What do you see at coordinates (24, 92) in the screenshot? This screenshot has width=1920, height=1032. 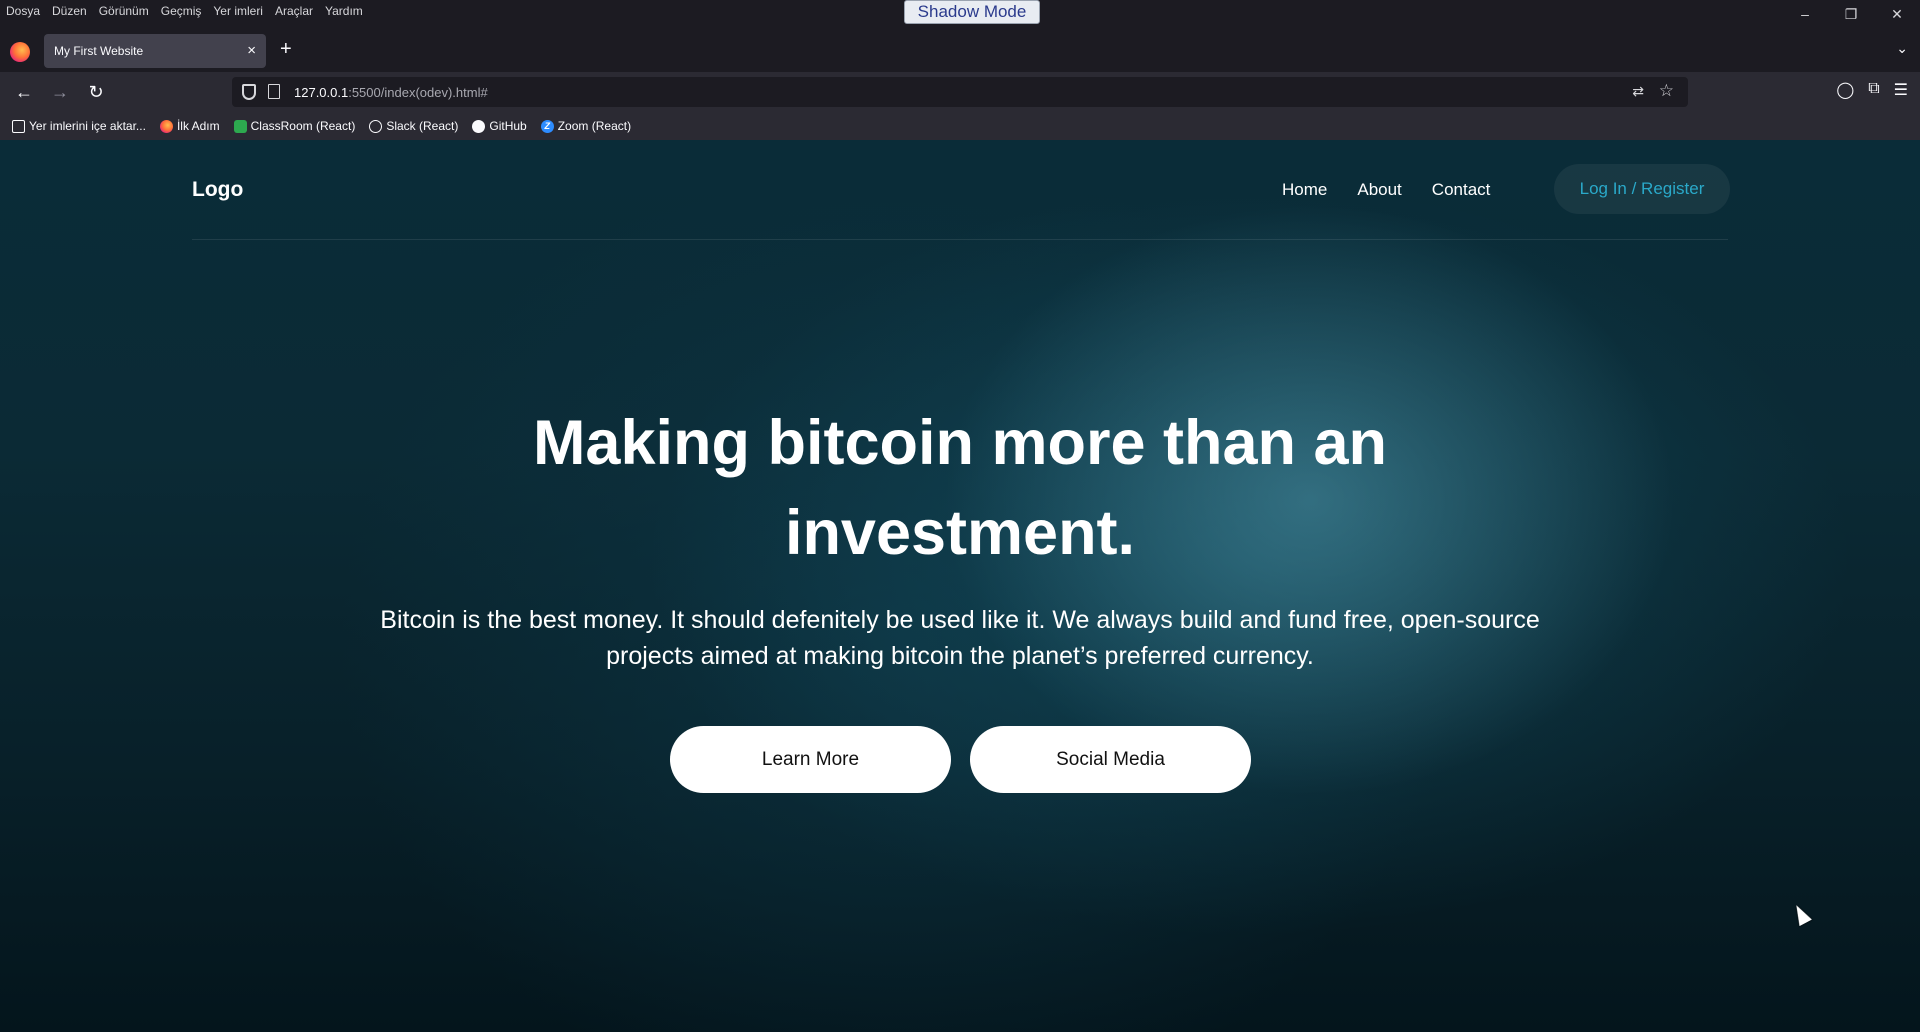 I see `back-arrow-icon: ←` at bounding box center [24, 92].